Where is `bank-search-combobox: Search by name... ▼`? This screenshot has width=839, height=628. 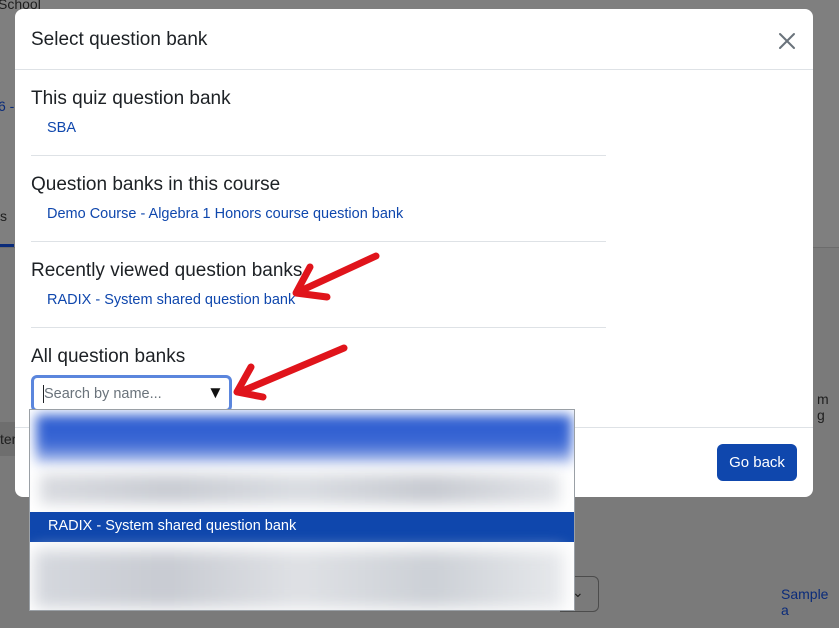 bank-search-combobox: Search by name... ▼ is located at coordinates (131, 393).